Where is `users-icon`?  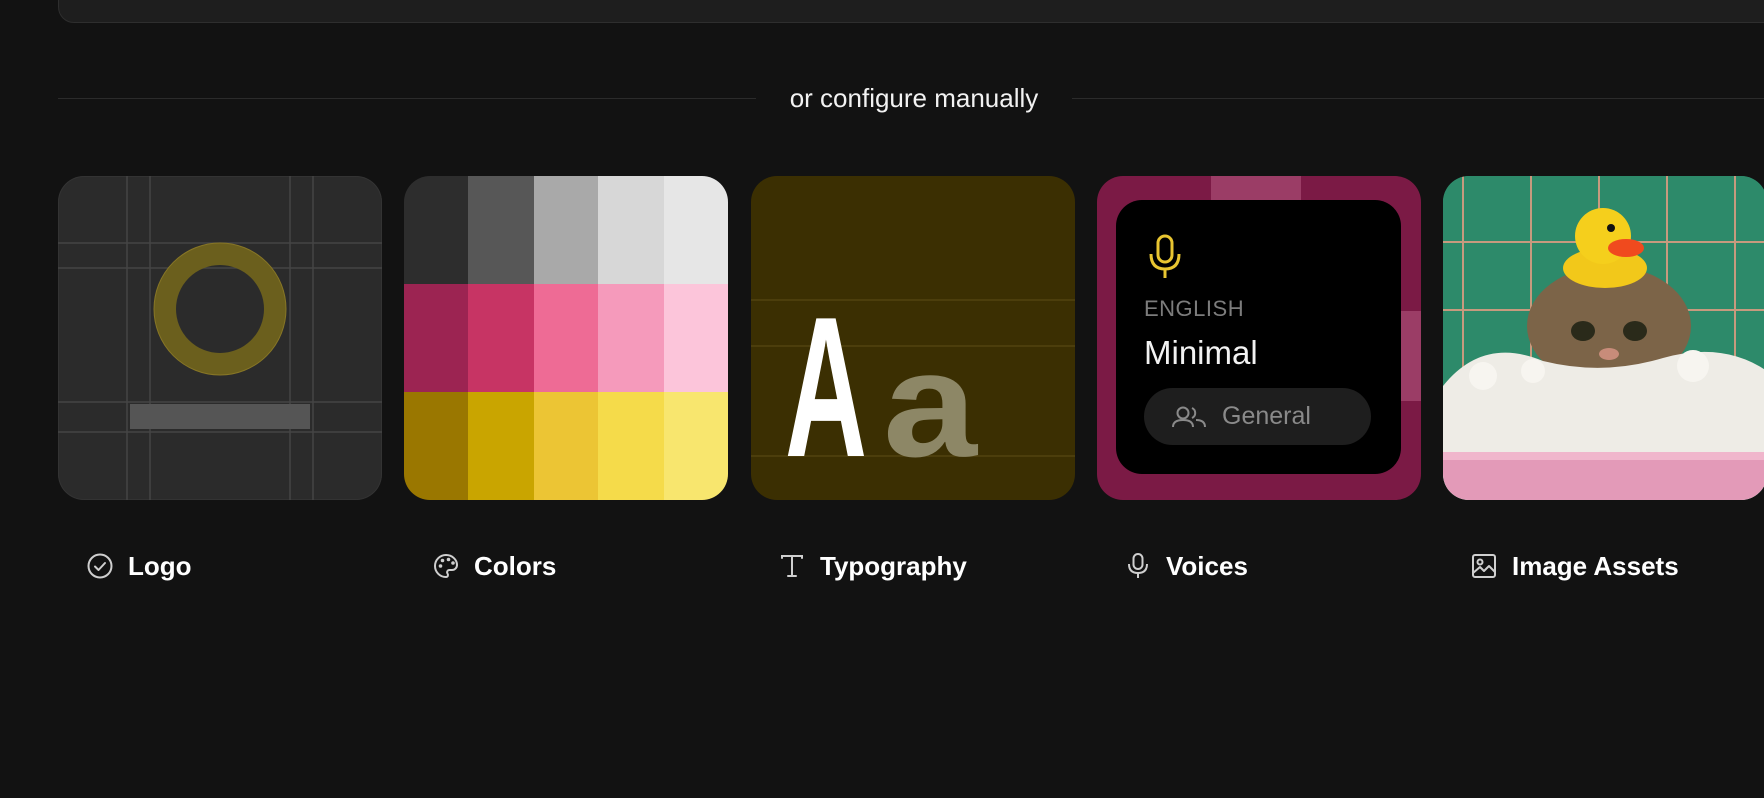
users-icon is located at coordinates (1189, 416).